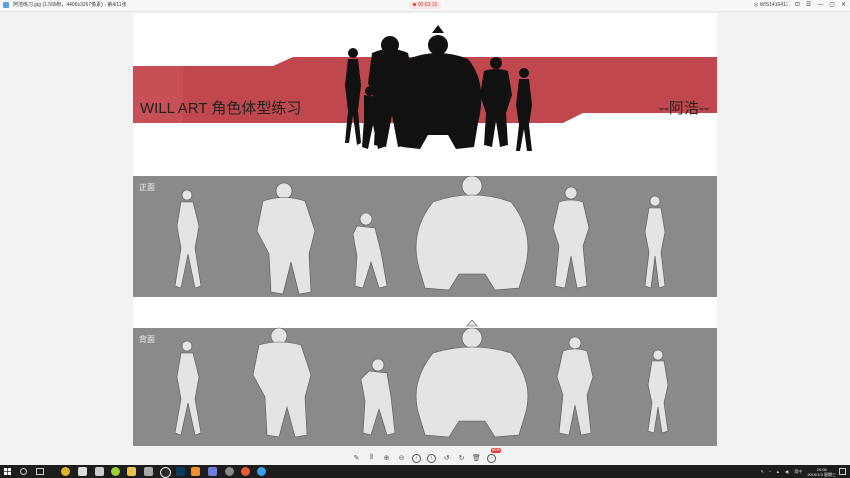  I want to click on app-icon, so click(6, 5).